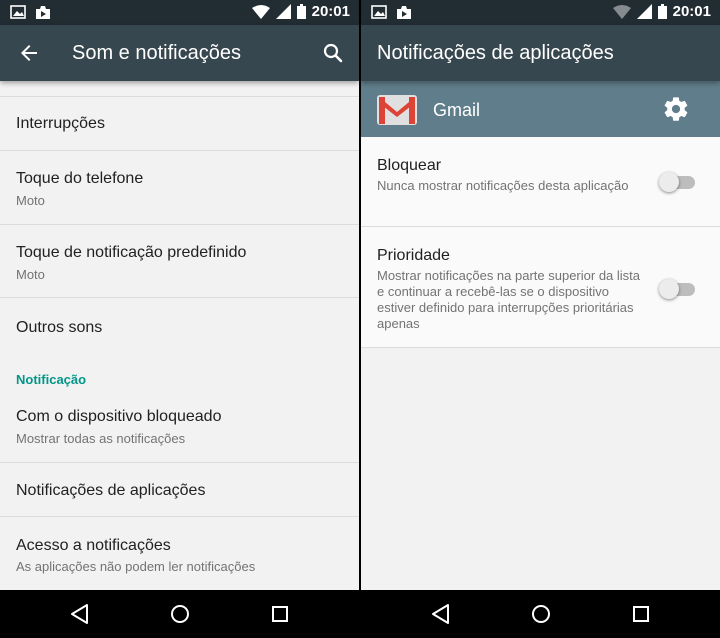  Describe the element at coordinates (540, 109) in the screenshot. I see `app-header: Gmail` at that location.